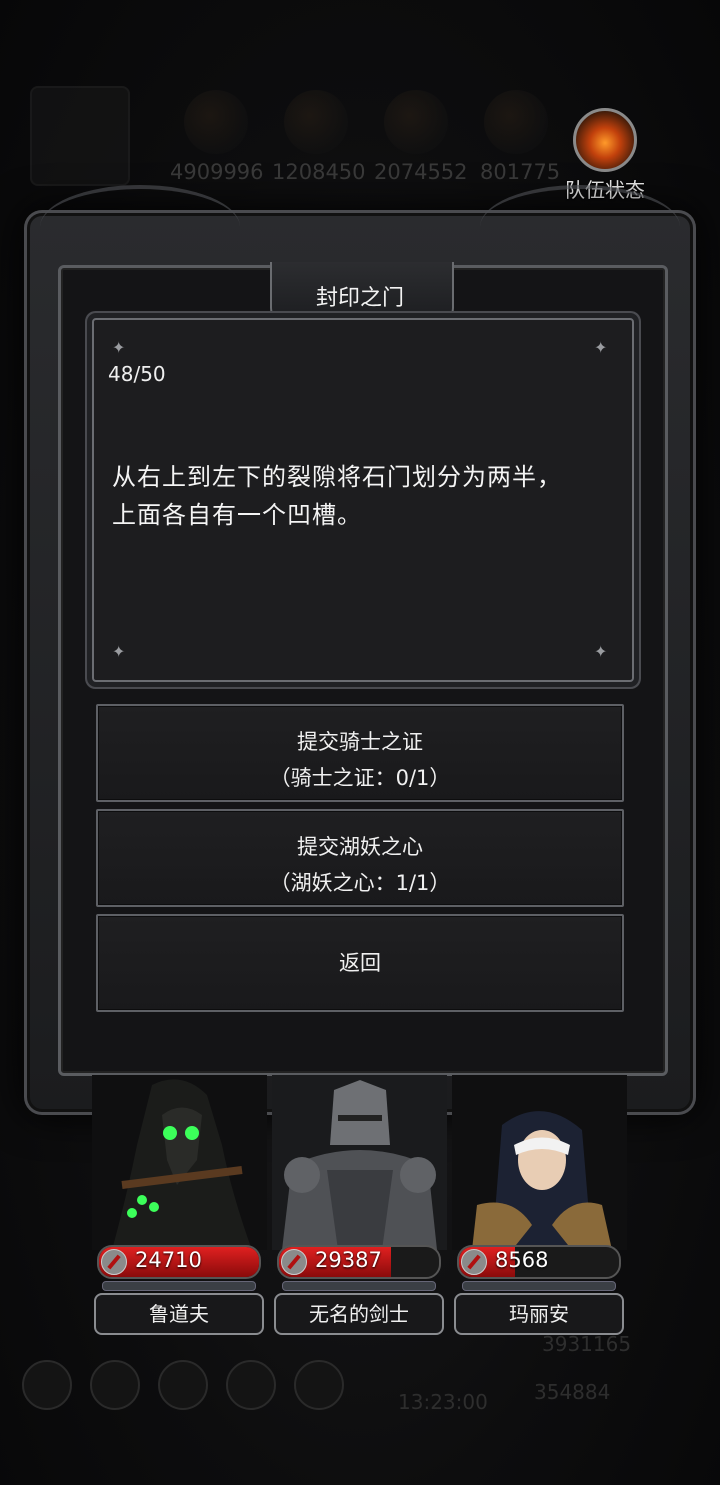 This screenshot has width=720, height=1485. What do you see at coordinates (539, 1162) in the screenshot?
I see `nun-portrait` at bounding box center [539, 1162].